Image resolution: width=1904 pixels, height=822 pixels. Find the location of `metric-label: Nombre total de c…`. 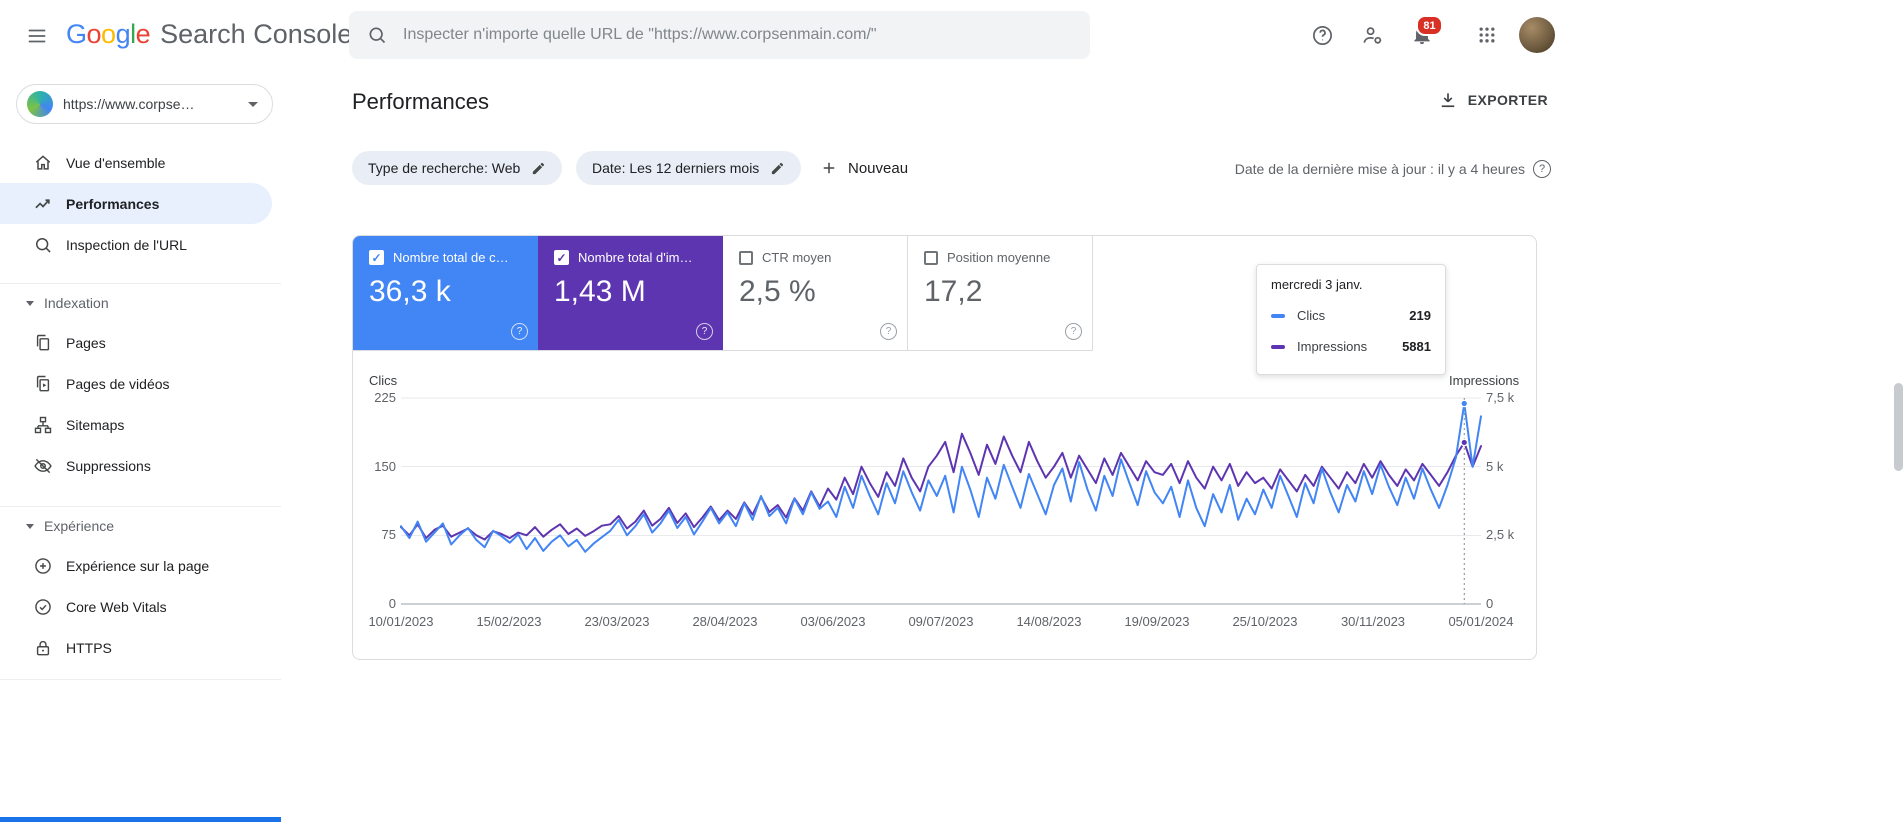

metric-label: Nombre total de c… is located at coordinates (451, 257).